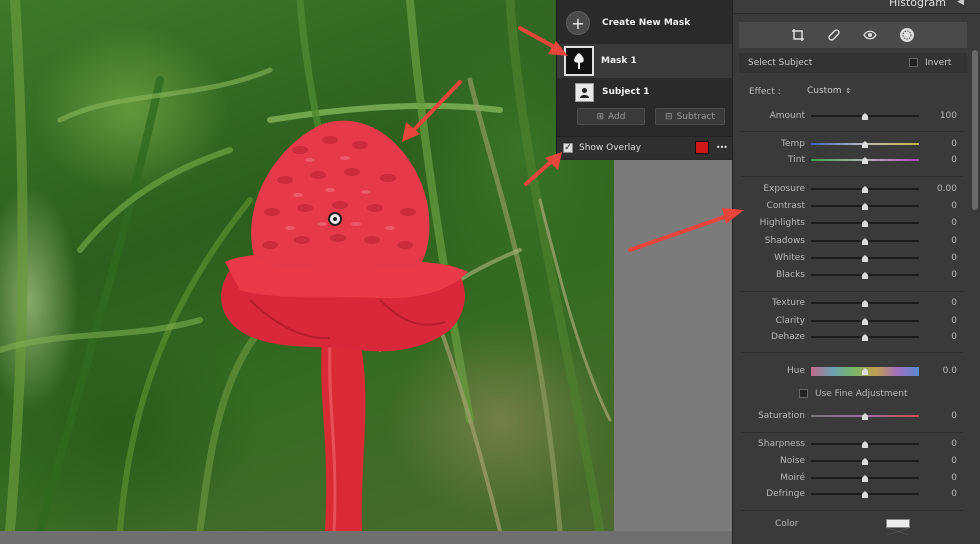 The image size is (980, 544). What do you see at coordinates (946, 275) in the screenshot?
I see `blacks-value: 0` at bounding box center [946, 275].